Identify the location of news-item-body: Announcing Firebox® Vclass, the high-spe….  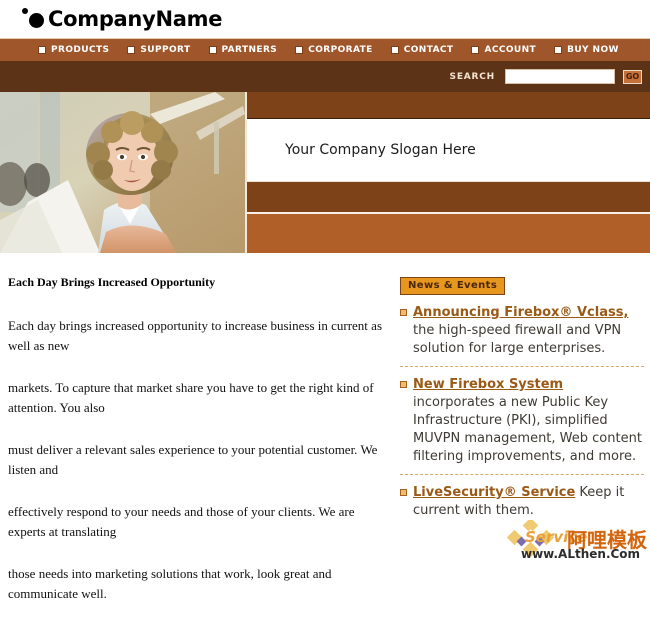
(528, 331).